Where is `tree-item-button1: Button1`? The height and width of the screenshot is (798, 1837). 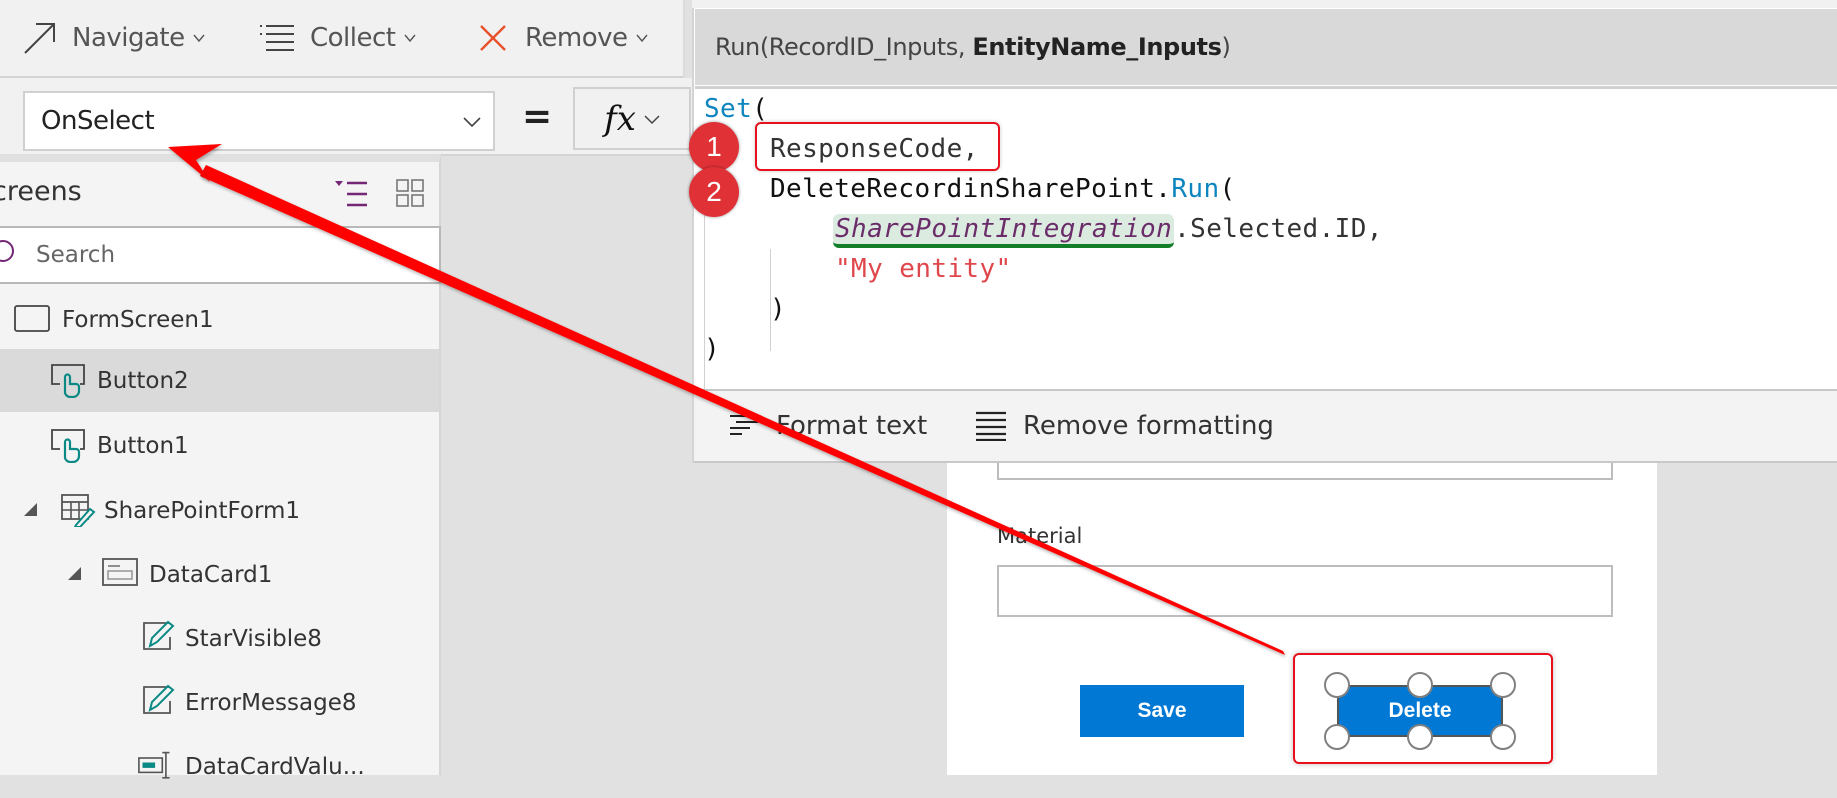
tree-item-button1: Button1 is located at coordinates (219, 445).